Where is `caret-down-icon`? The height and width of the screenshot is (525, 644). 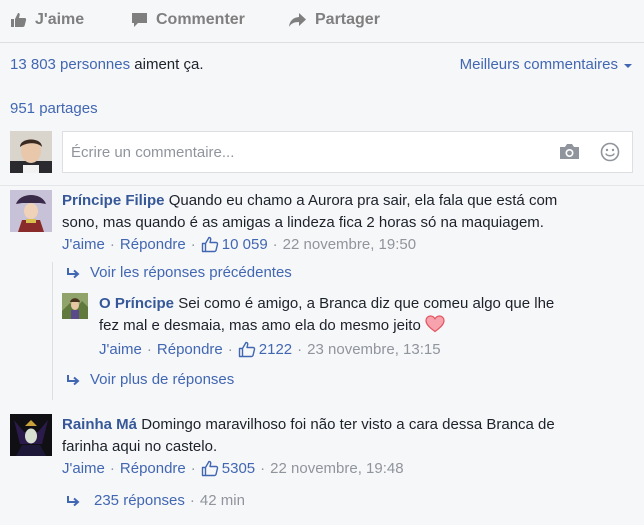
caret-down-icon is located at coordinates (628, 65).